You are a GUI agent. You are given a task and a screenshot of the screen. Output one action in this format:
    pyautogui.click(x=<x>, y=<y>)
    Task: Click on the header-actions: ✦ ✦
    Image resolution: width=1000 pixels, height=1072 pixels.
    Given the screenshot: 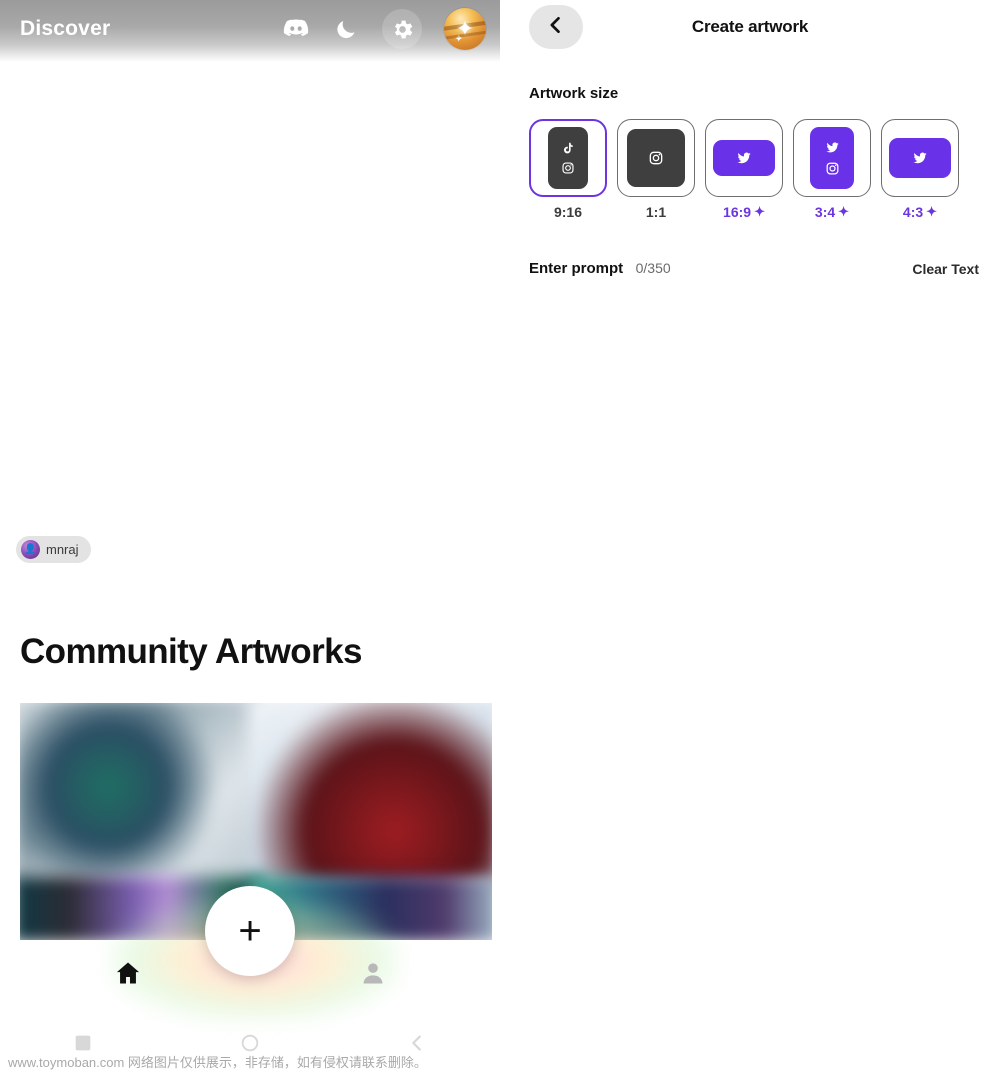 What is the action you would take?
    pyautogui.click(x=384, y=29)
    